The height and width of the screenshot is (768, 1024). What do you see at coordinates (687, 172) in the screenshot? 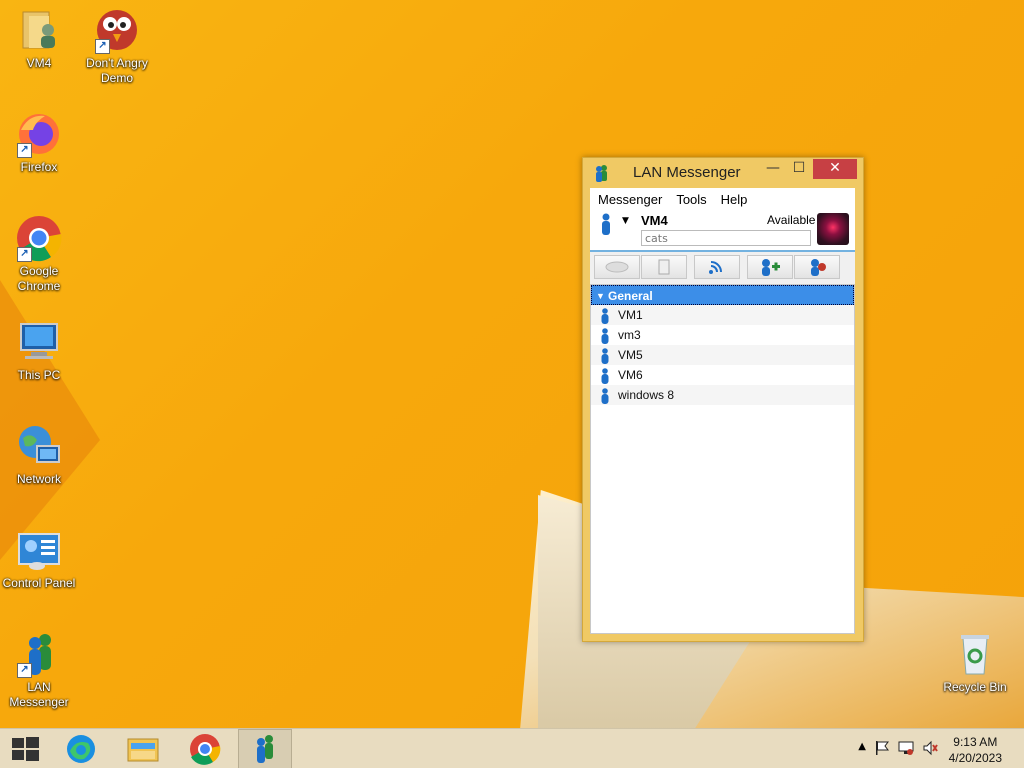
I see `window-title: LAN Messenger` at bounding box center [687, 172].